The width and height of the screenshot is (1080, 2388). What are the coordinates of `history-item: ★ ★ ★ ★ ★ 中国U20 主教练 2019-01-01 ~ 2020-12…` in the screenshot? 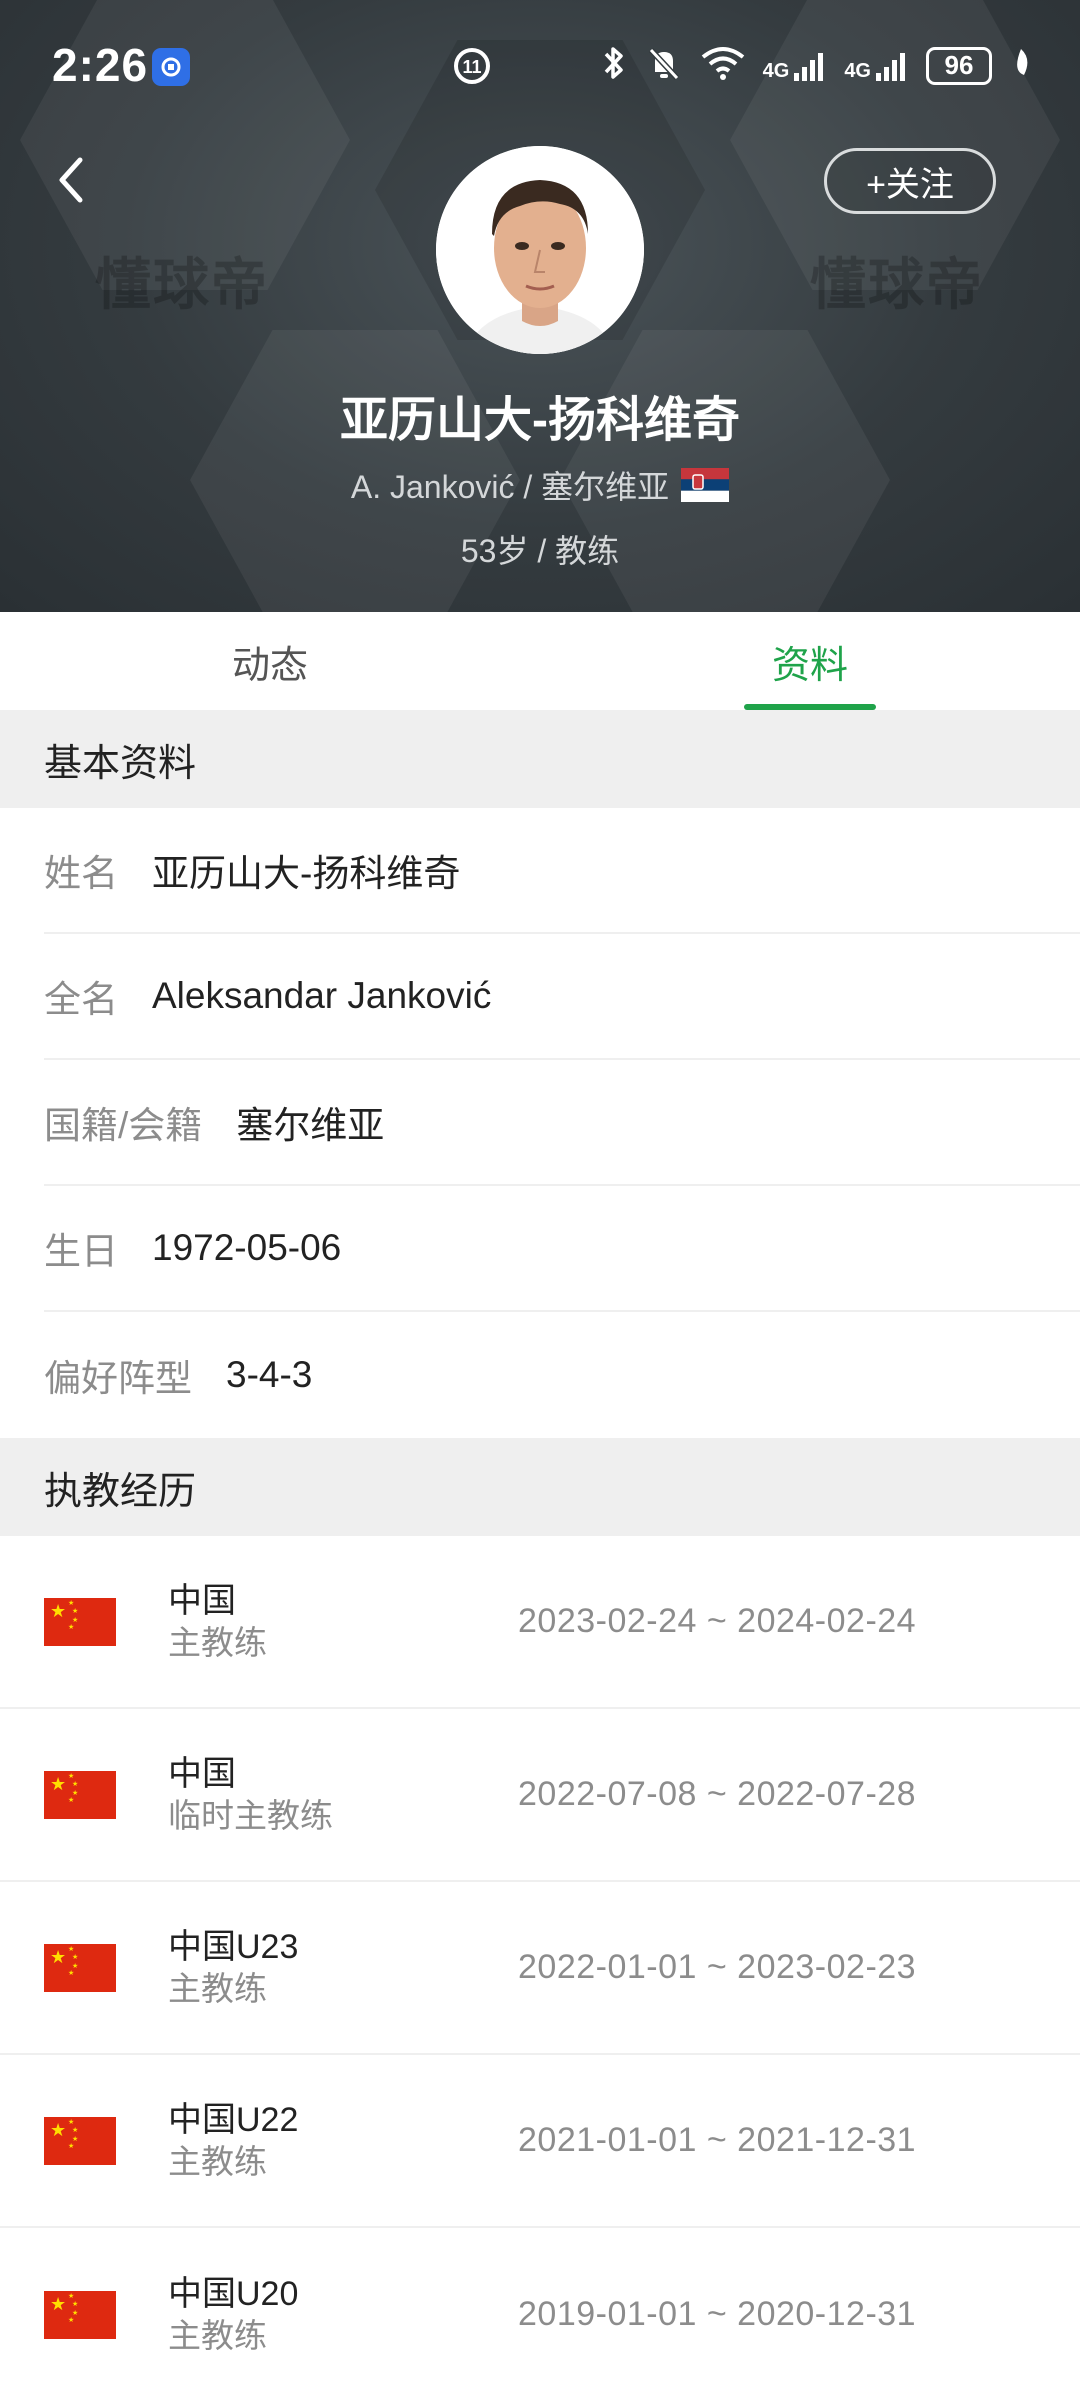 It's located at (540, 2308).